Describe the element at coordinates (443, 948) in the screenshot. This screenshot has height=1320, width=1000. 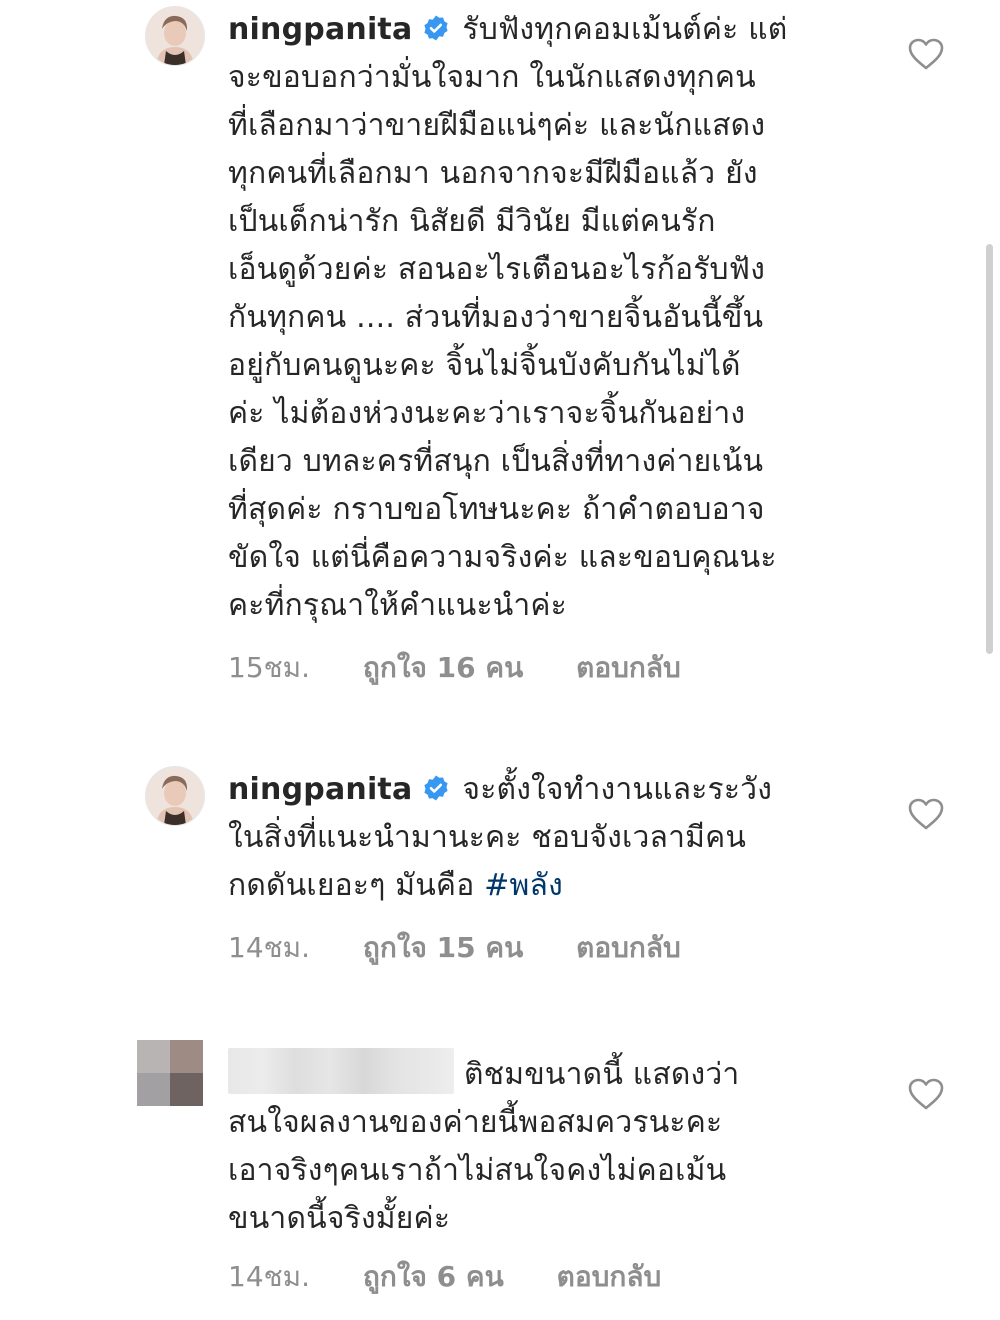
I see `likes-count: ถูกใจ 15 คน` at that location.